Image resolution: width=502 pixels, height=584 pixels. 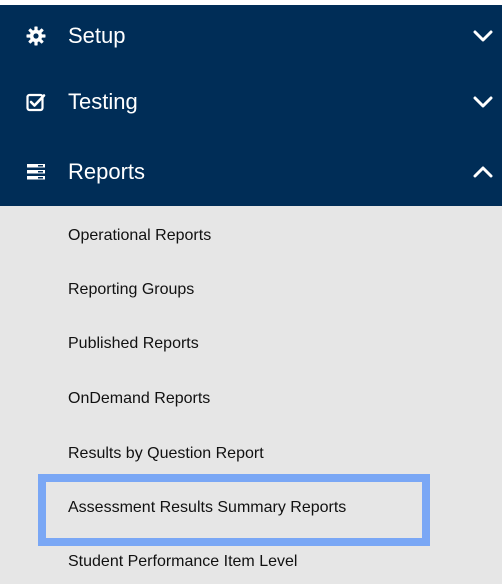 What do you see at coordinates (251, 36) in the screenshot?
I see `nav-setup: Setup` at bounding box center [251, 36].